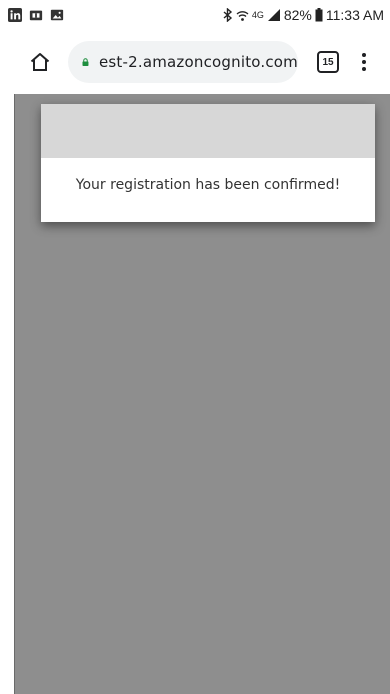 The height and width of the screenshot is (694, 390). I want to click on signal-icon, so click(273, 15).